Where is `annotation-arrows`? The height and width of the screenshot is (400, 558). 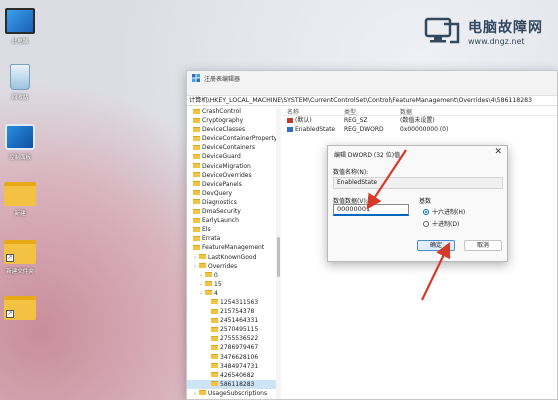 annotation-arrows is located at coordinates (408, 225).